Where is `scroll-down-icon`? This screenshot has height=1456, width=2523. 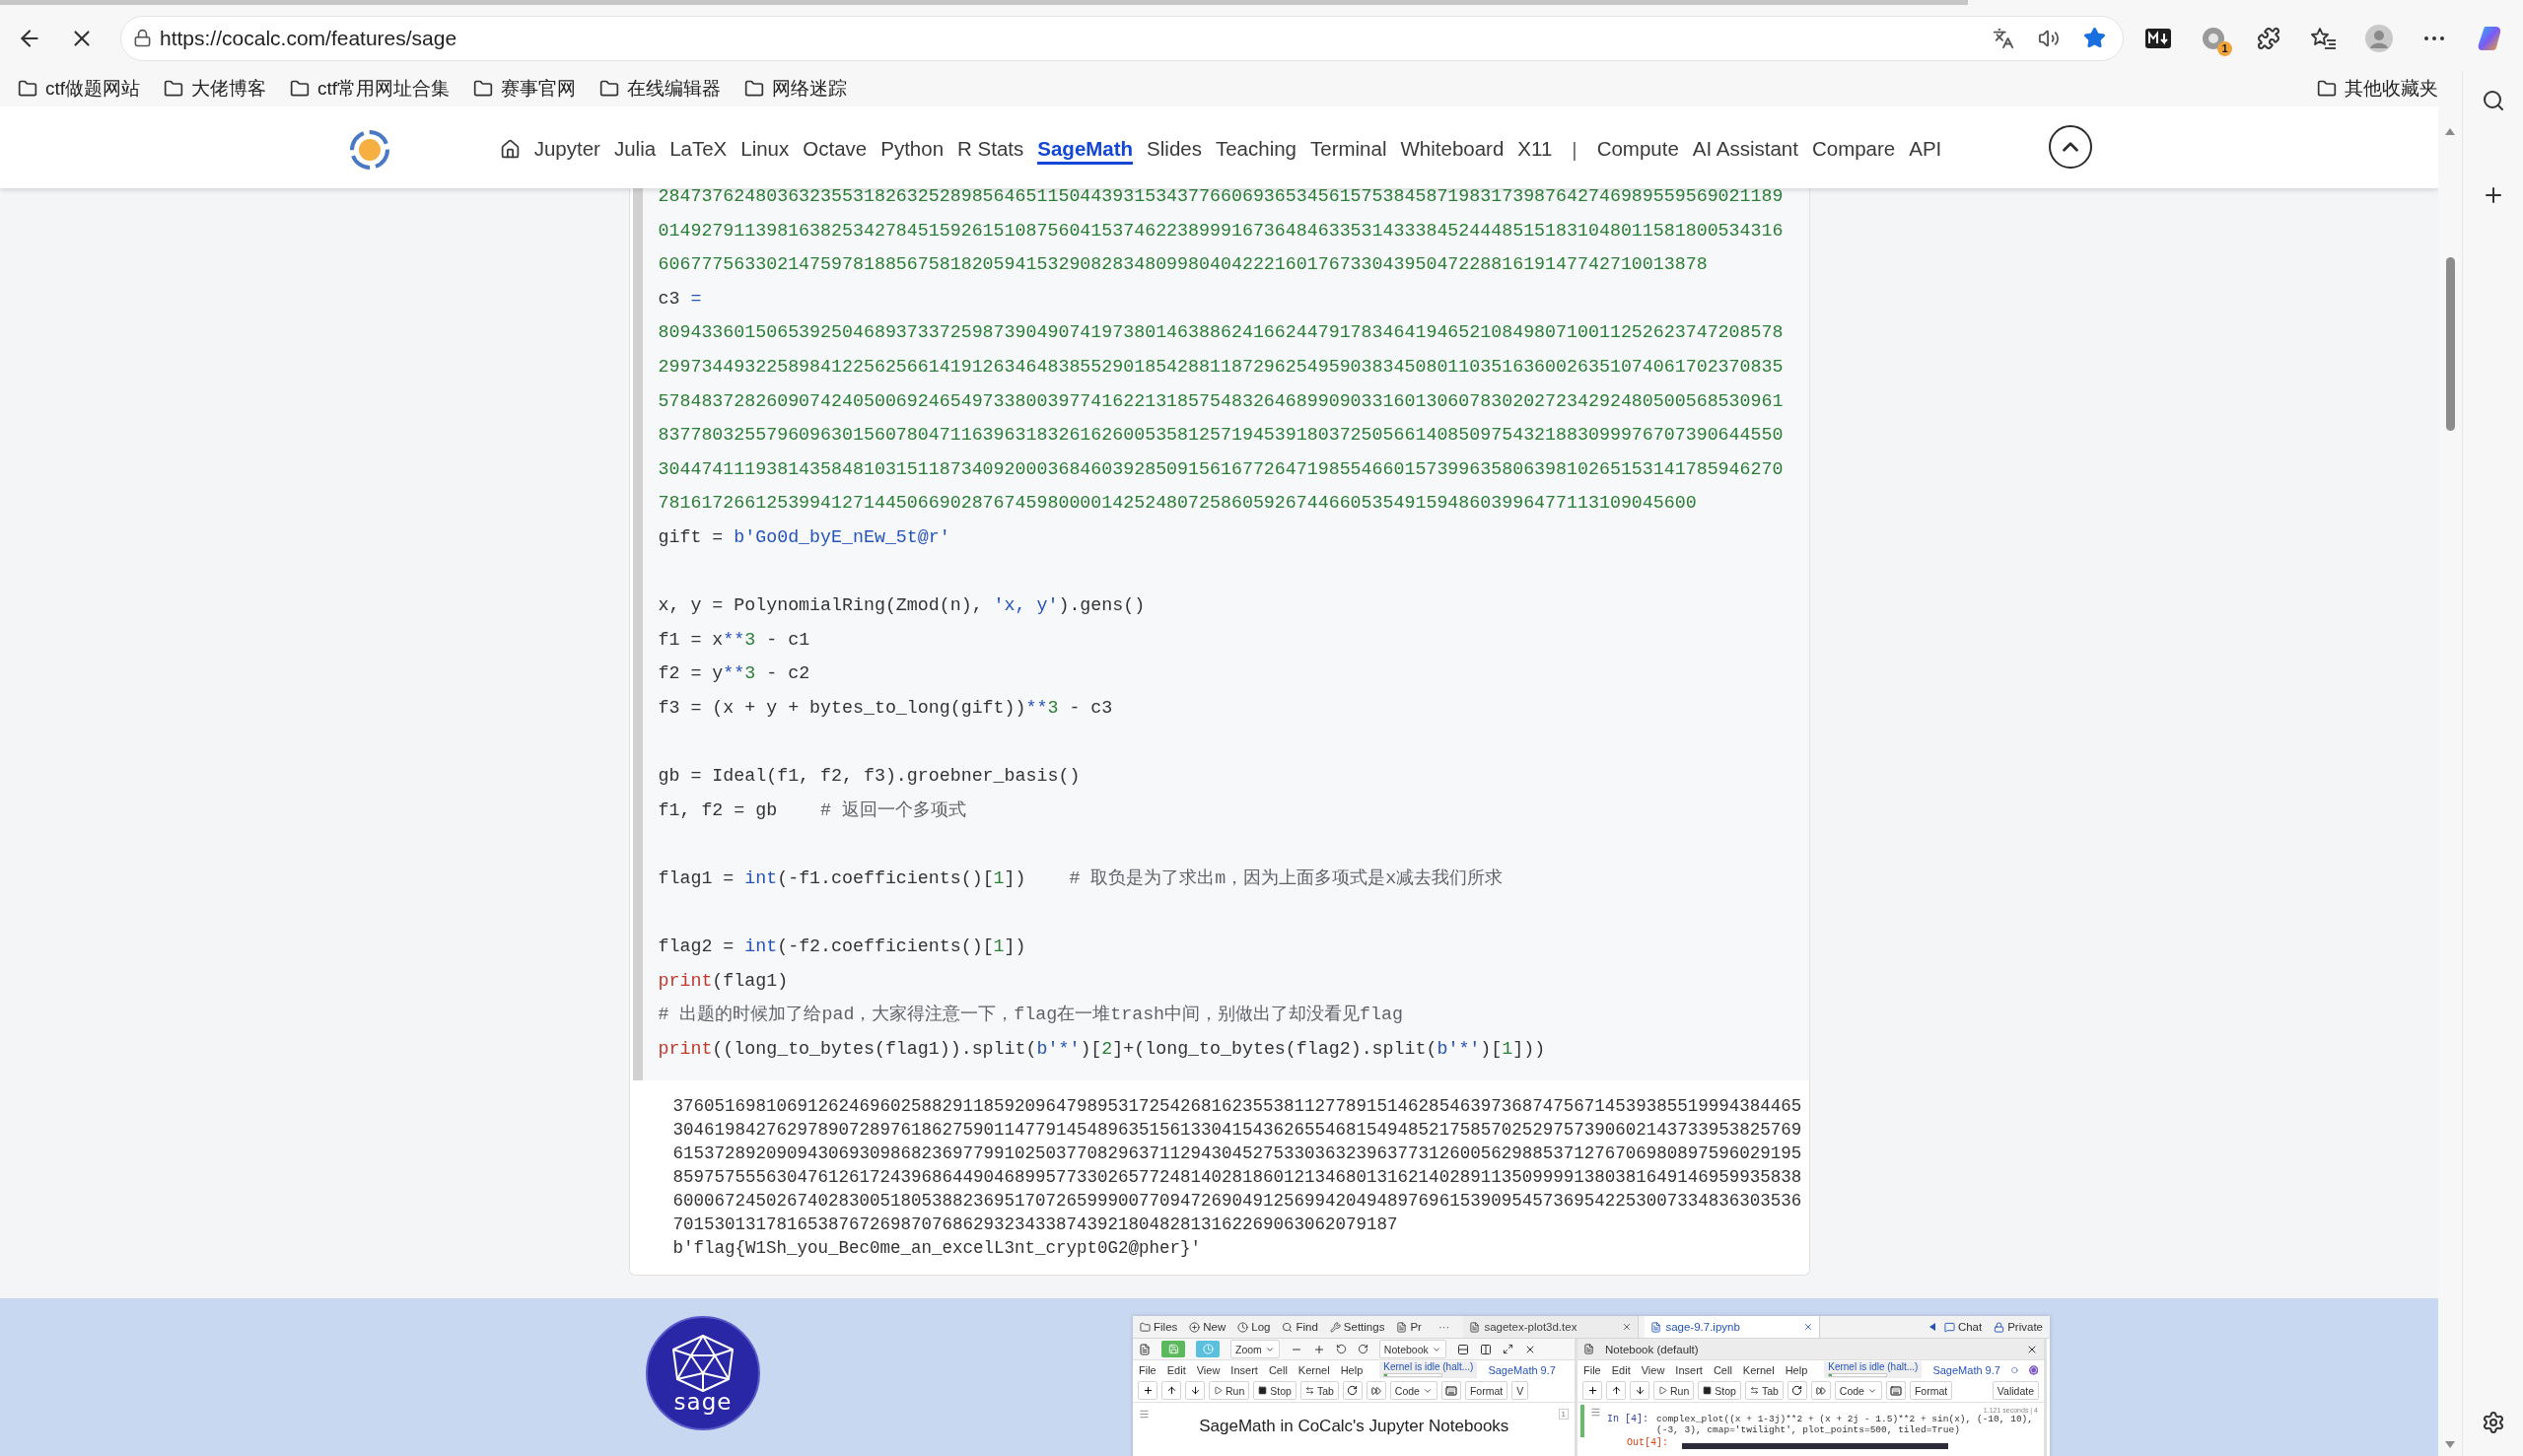
scroll-down-icon is located at coordinates (2450, 1444).